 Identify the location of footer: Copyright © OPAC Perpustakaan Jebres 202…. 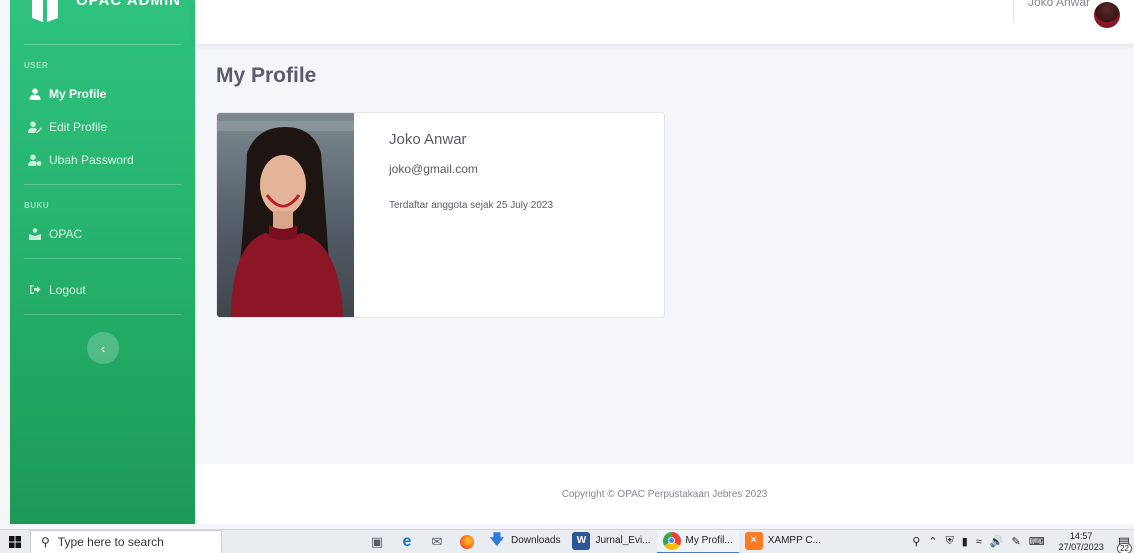
(664, 494).